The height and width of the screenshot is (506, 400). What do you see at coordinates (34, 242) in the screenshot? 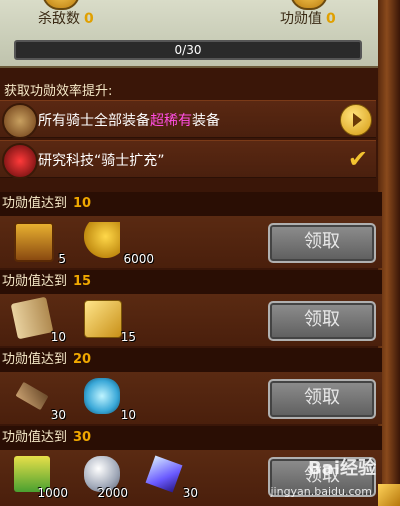
I see `treasure-chest-icon` at bounding box center [34, 242].